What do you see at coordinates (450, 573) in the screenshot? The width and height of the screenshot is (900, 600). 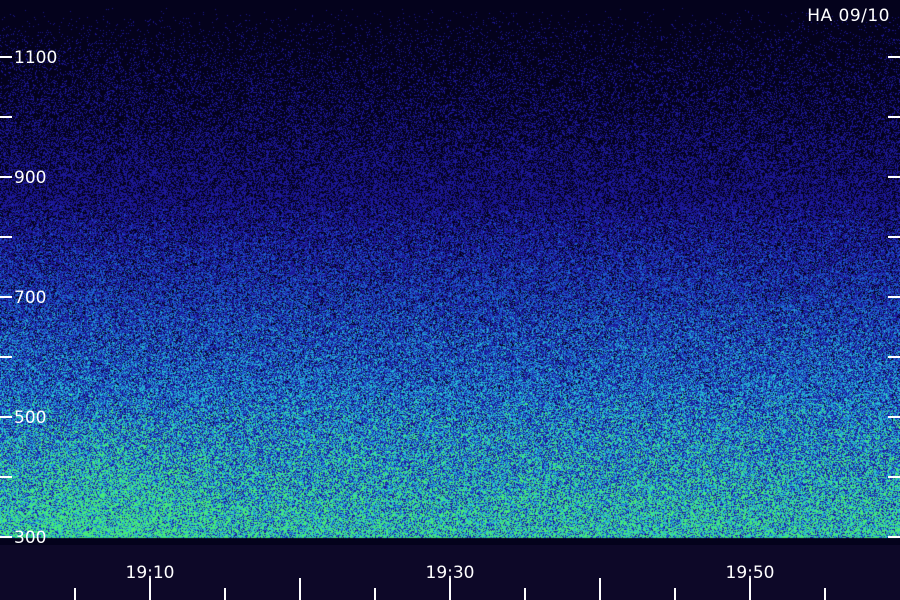 I see `x-tick-label-1930: 19:30` at bounding box center [450, 573].